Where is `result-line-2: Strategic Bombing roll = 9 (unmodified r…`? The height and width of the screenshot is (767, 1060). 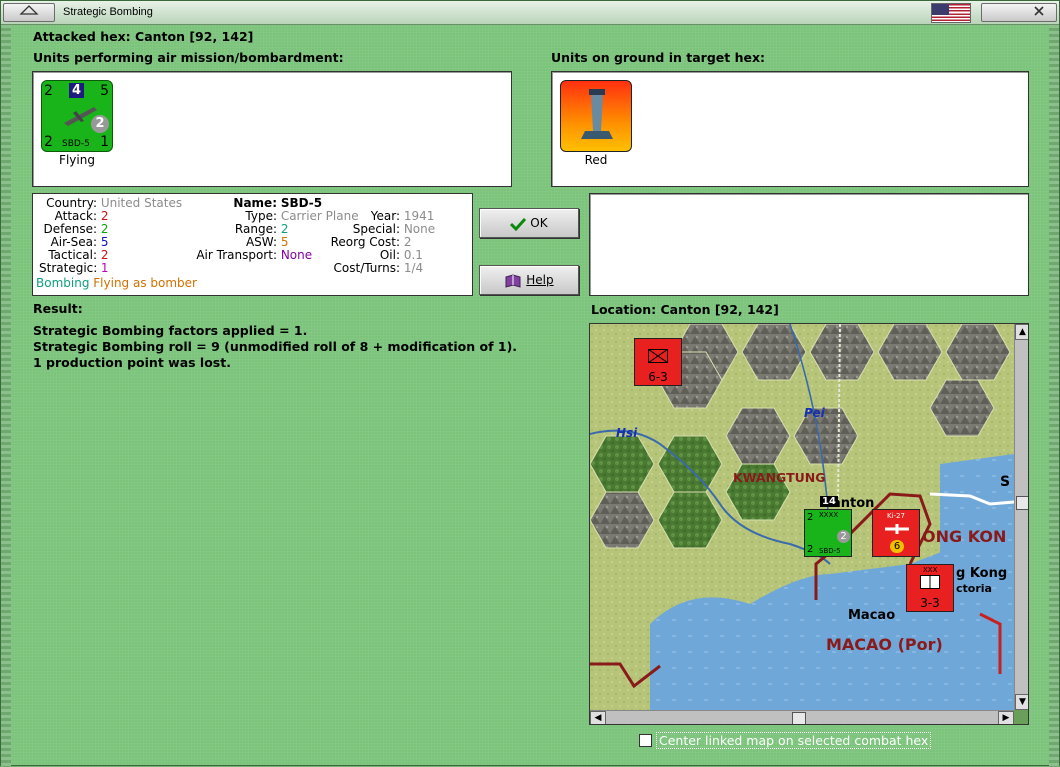 result-line-2: Strategic Bombing roll = 9 (unmodified r… is located at coordinates (275, 346).